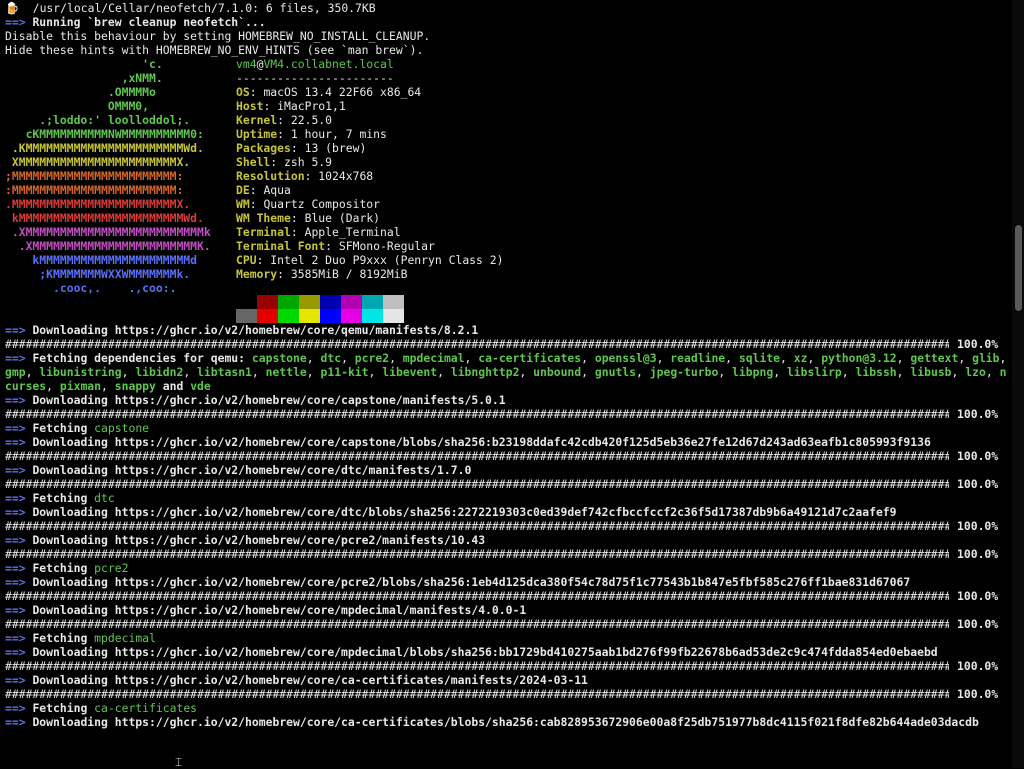 The width and height of the screenshot is (1024, 769). Describe the element at coordinates (104, 498) in the screenshot. I see `package-name: dtc` at that location.